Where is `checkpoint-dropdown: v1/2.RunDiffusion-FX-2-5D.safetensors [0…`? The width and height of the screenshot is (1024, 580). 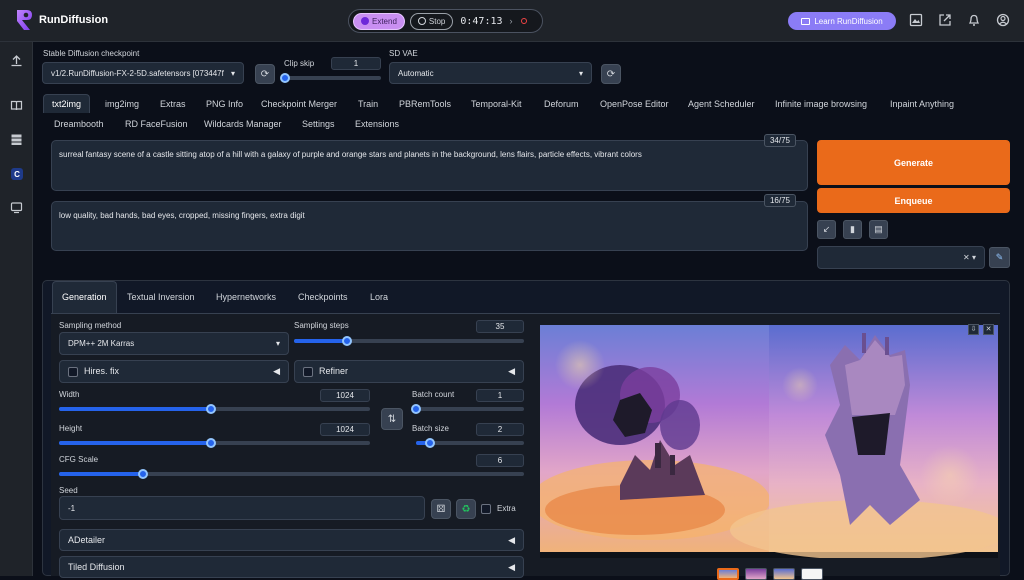
checkpoint-dropdown: v1/2.RunDiffusion-FX-2-5D.safetensors [0… is located at coordinates (143, 73).